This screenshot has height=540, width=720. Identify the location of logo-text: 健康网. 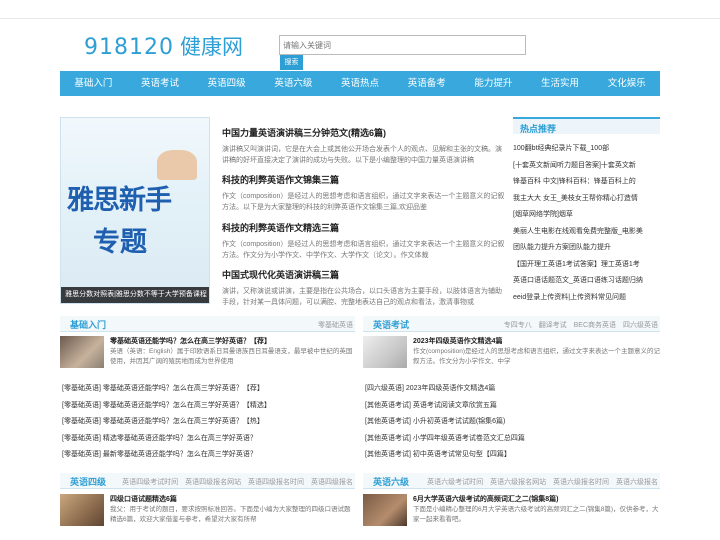
(211, 47).